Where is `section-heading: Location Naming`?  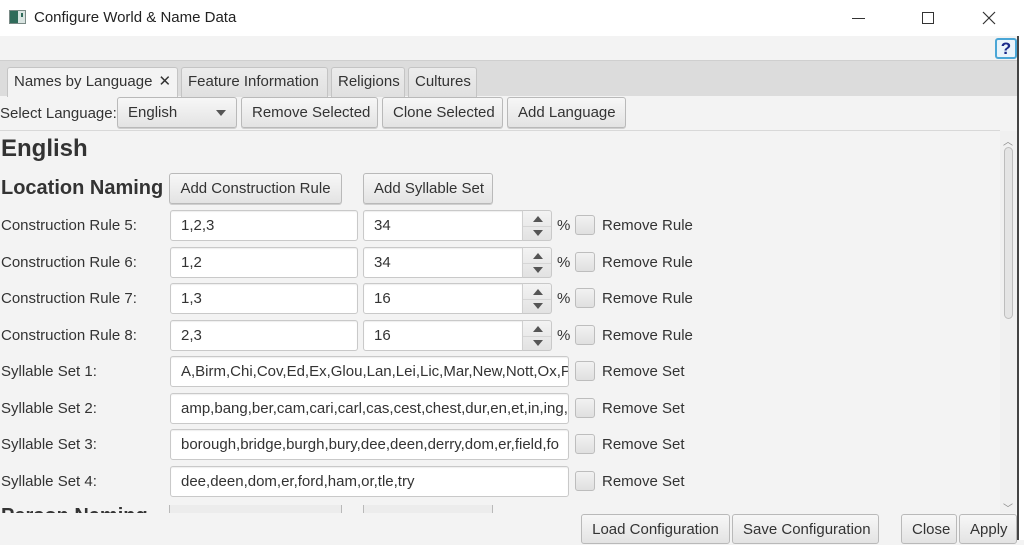
section-heading: Location Naming is located at coordinates (82, 188).